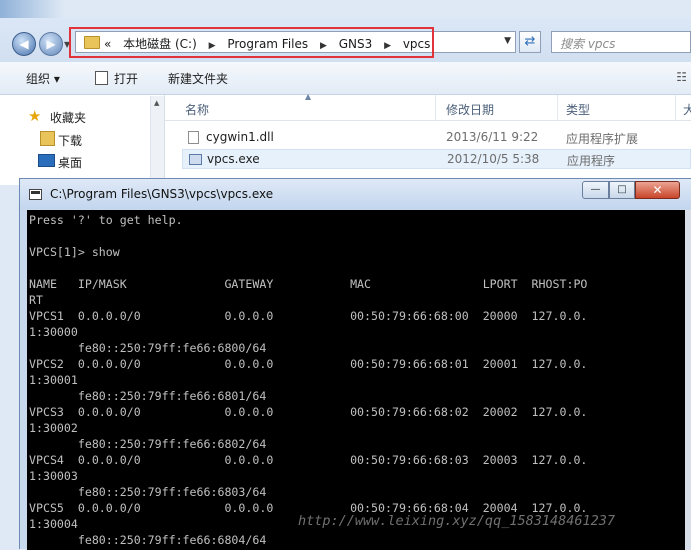  What do you see at coordinates (578, 109) in the screenshot?
I see `column-type: 类型` at bounding box center [578, 109].